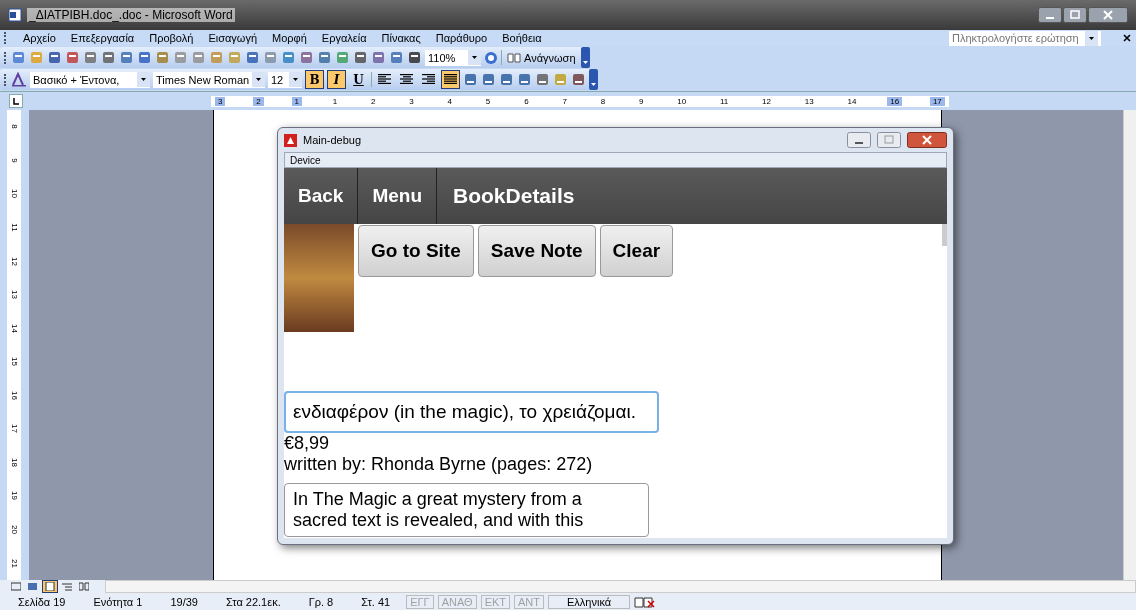 The image size is (1136, 610). I want to click on style-dropdown: Βασικό + Έντονα,, so click(90, 79).